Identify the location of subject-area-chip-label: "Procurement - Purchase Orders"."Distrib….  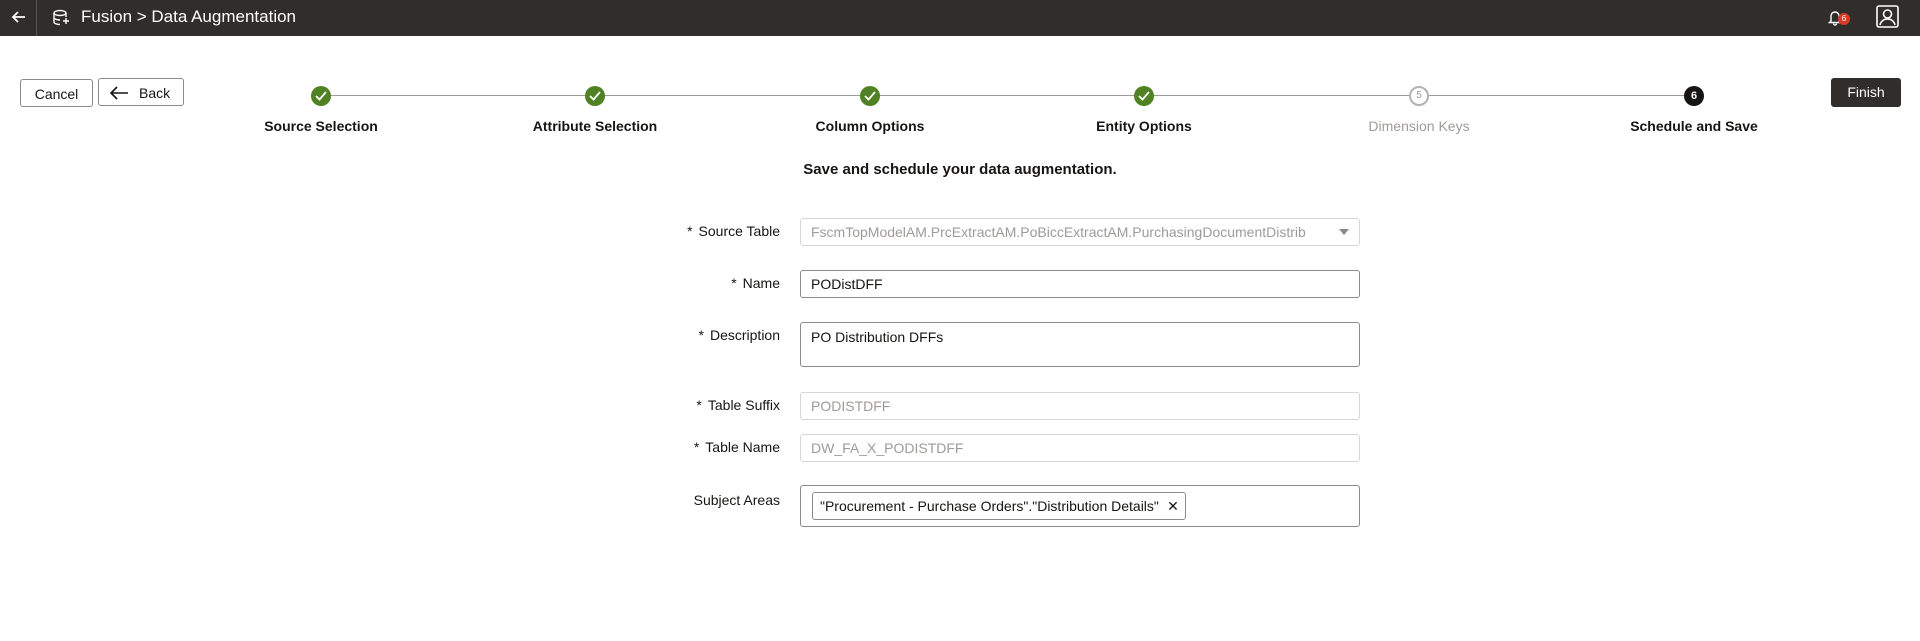
(989, 506).